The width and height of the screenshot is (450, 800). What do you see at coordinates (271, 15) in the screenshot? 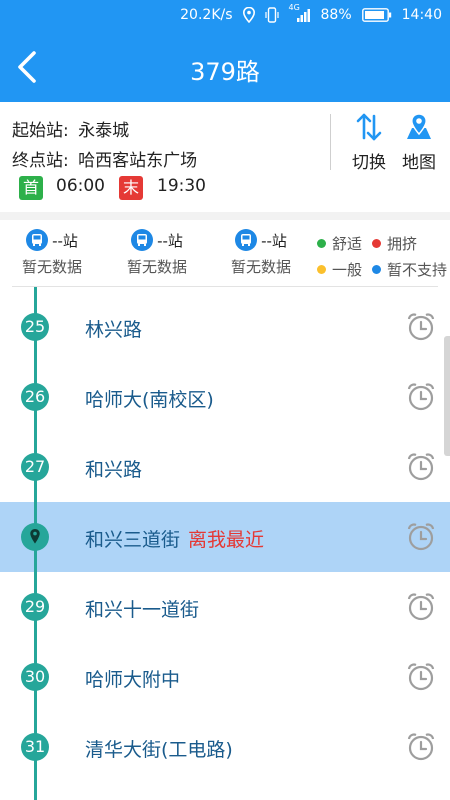
I see `vibrate-icon` at bounding box center [271, 15].